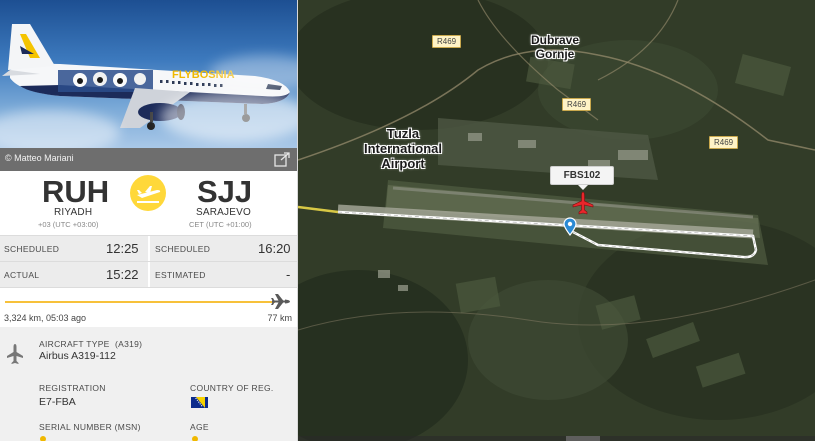  Describe the element at coordinates (583, 203) in the screenshot. I see `aircraft-marker-icon` at that location.